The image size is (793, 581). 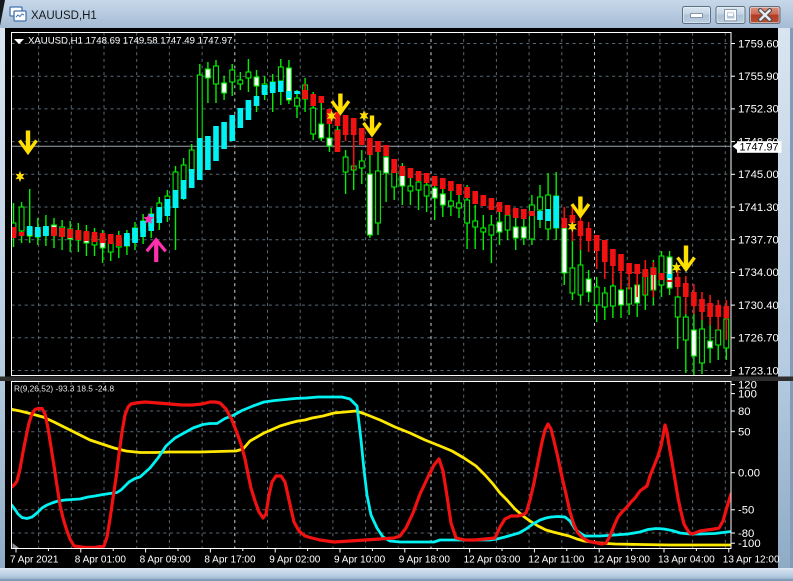 I want to click on svg-text: -100, so click(x=749, y=544).